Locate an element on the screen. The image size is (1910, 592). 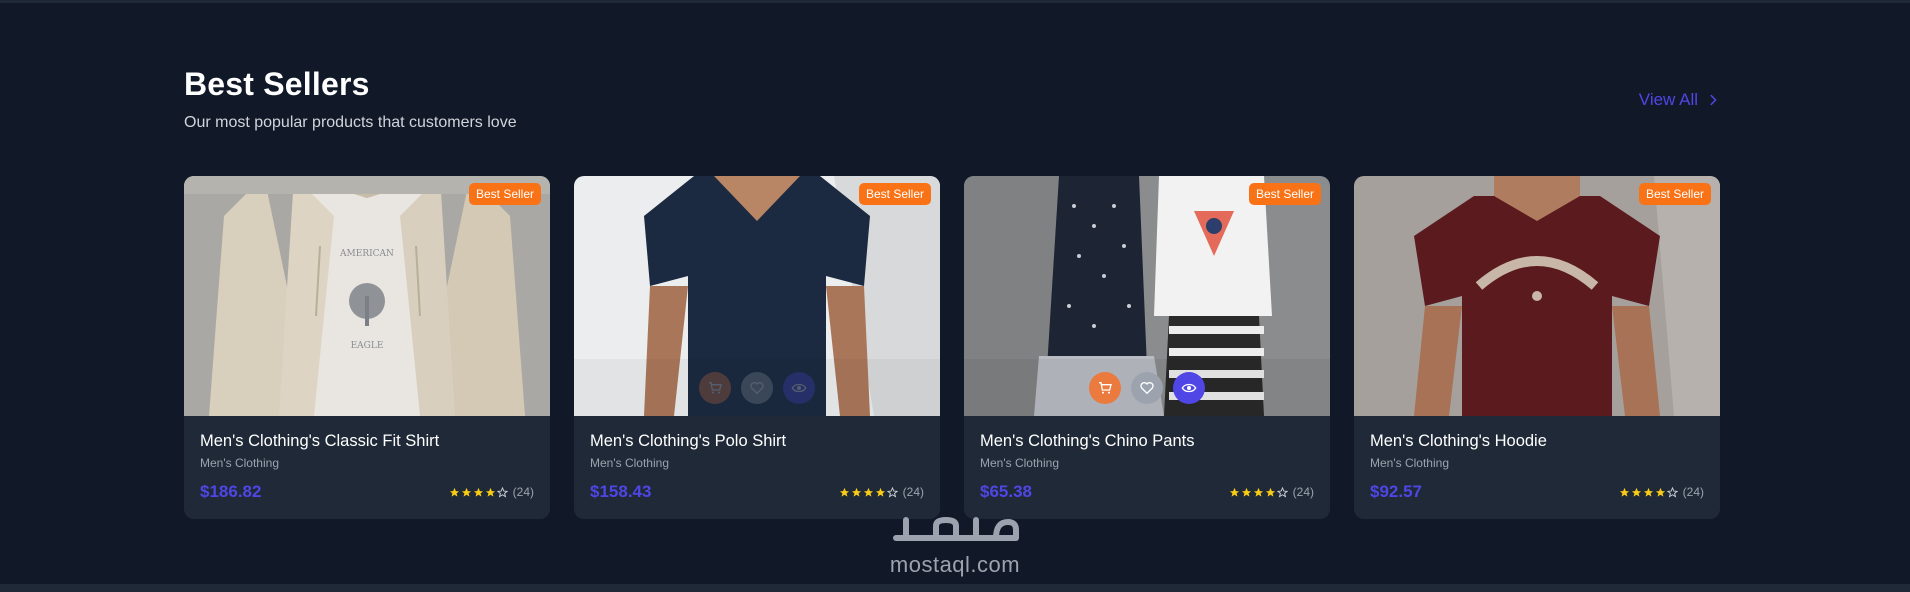
view-all-label: View All is located at coordinates (1668, 99).